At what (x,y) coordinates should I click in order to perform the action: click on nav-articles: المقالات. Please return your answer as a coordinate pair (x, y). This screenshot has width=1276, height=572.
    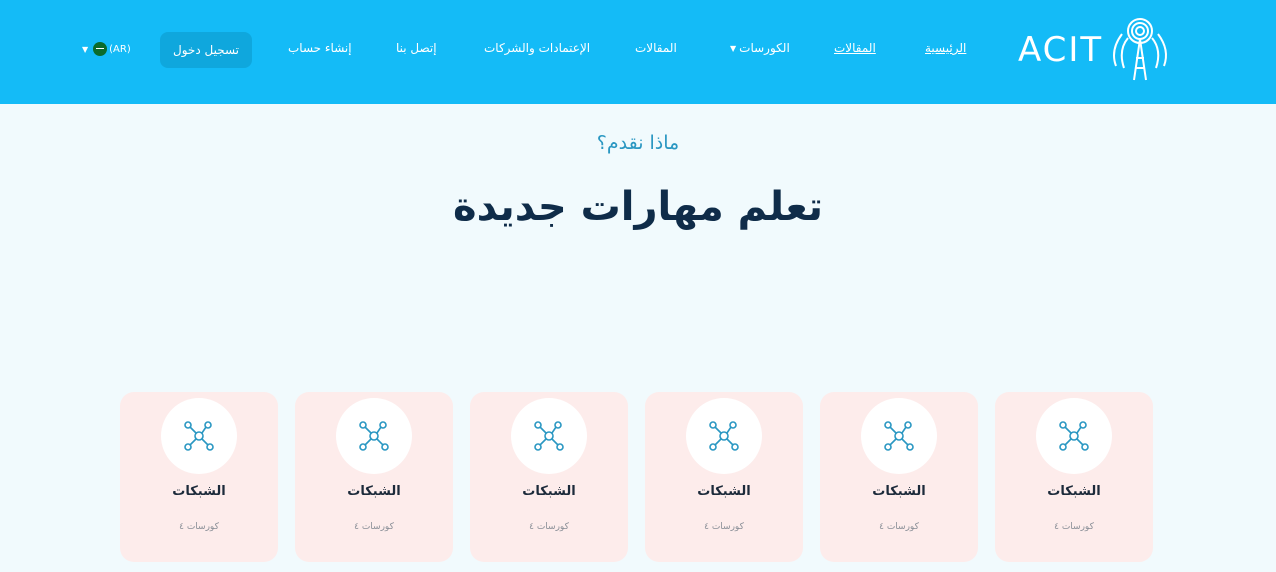
    Looking at the image, I should click on (656, 48).